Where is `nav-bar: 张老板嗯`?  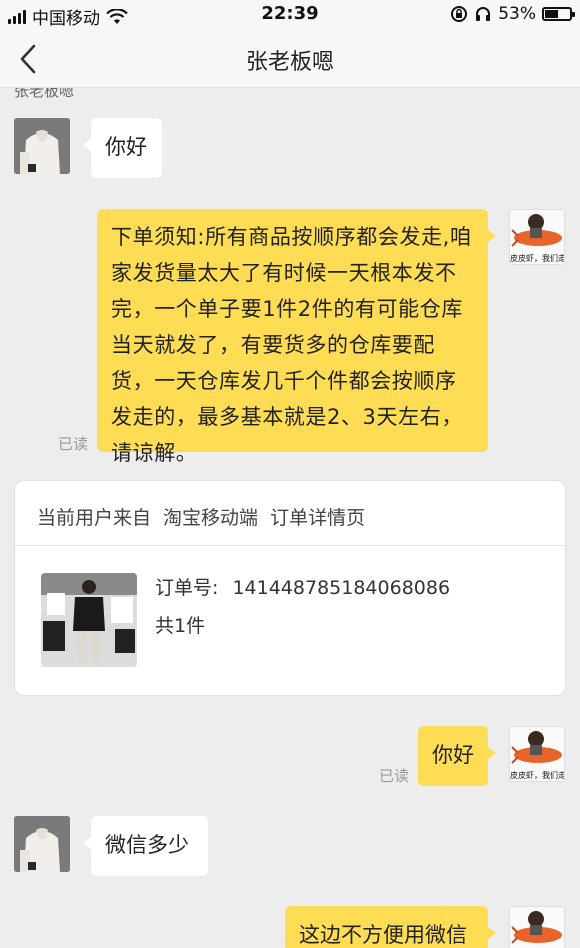
nav-bar: 张老板嗯 is located at coordinates (290, 59).